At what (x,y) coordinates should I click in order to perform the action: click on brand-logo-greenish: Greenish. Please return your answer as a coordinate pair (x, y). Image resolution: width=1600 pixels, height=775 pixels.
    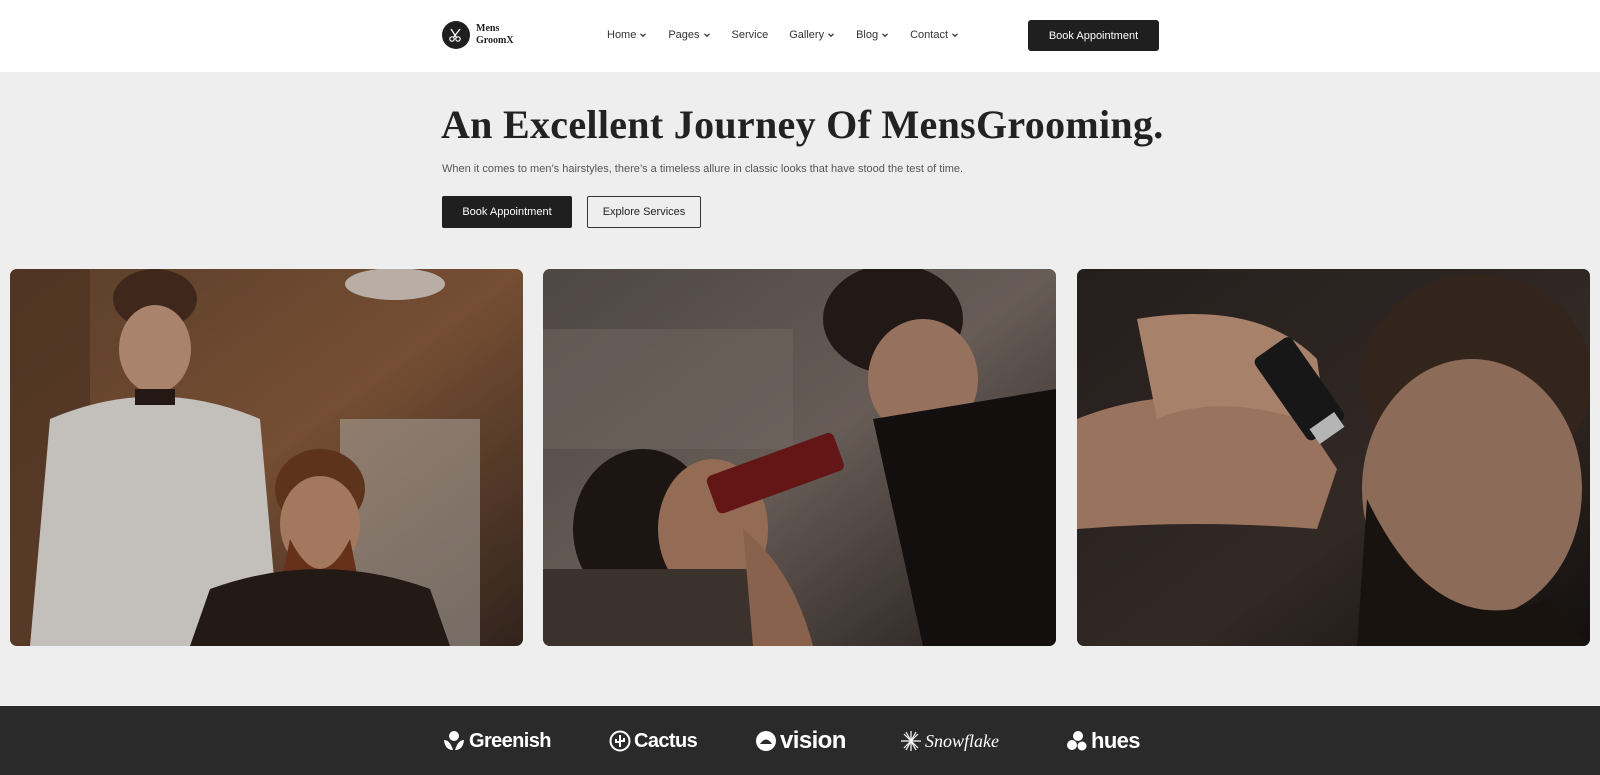
    Looking at the image, I should click on (497, 741).